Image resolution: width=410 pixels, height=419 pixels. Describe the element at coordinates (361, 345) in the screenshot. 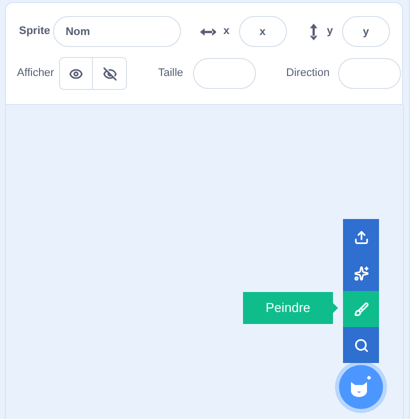

I see `search-icon` at that location.